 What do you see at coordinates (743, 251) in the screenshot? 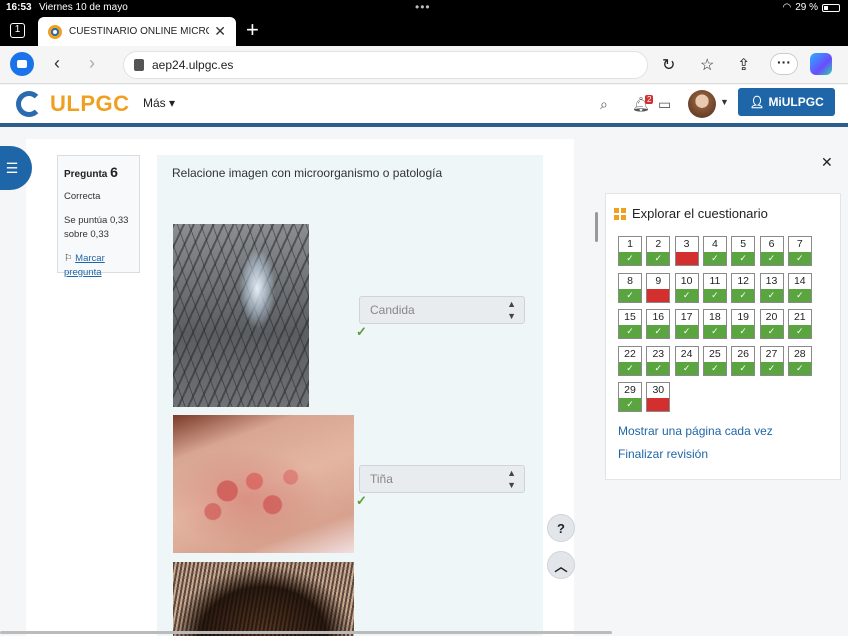
I see `question-nav-button-5: 5 ✓` at bounding box center [743, 251].